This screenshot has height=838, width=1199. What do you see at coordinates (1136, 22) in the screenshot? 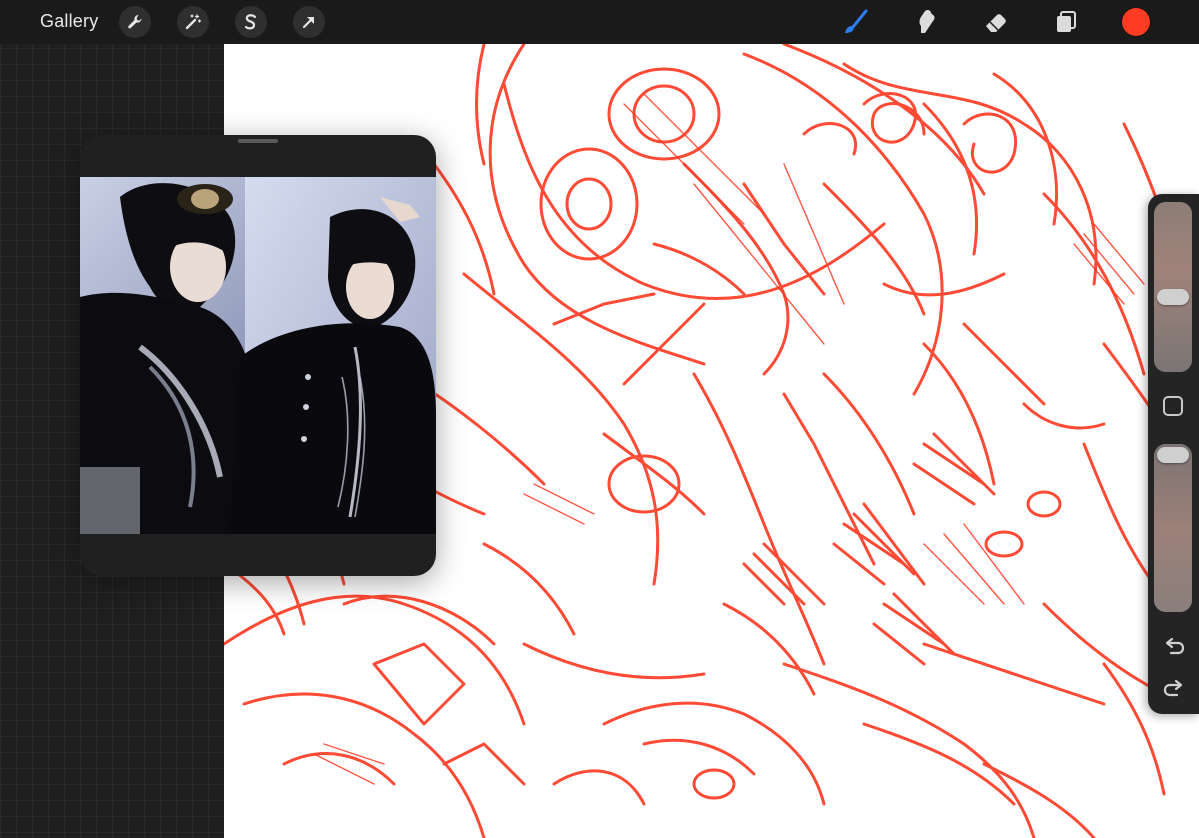
I see `color-picker-button` at bounding box center [1136, 22].